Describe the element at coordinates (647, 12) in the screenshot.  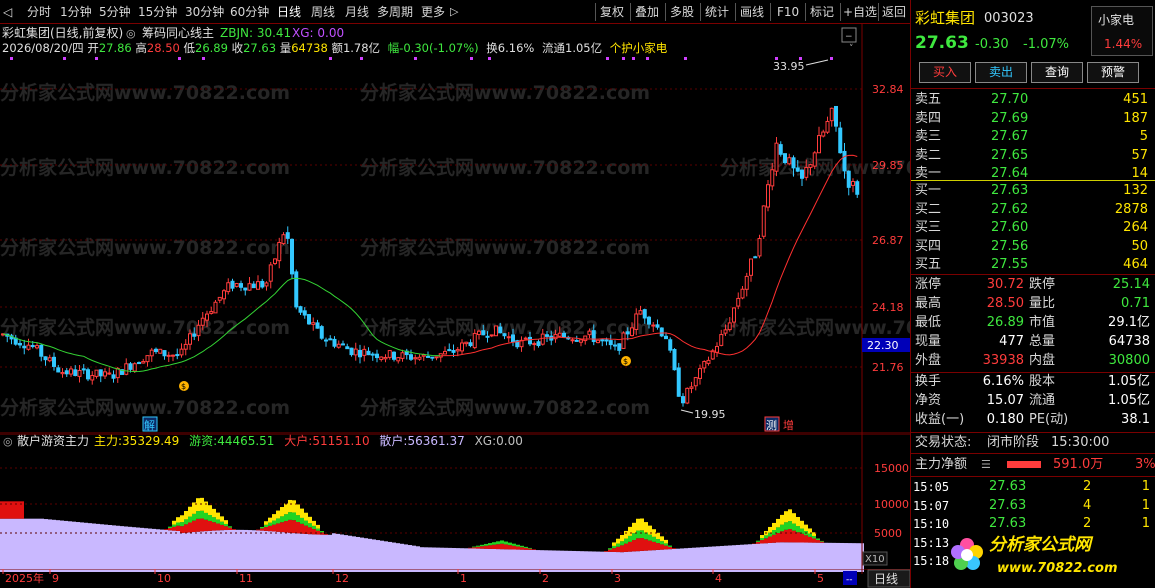
I see `overlay-button: 叠加` at that location.